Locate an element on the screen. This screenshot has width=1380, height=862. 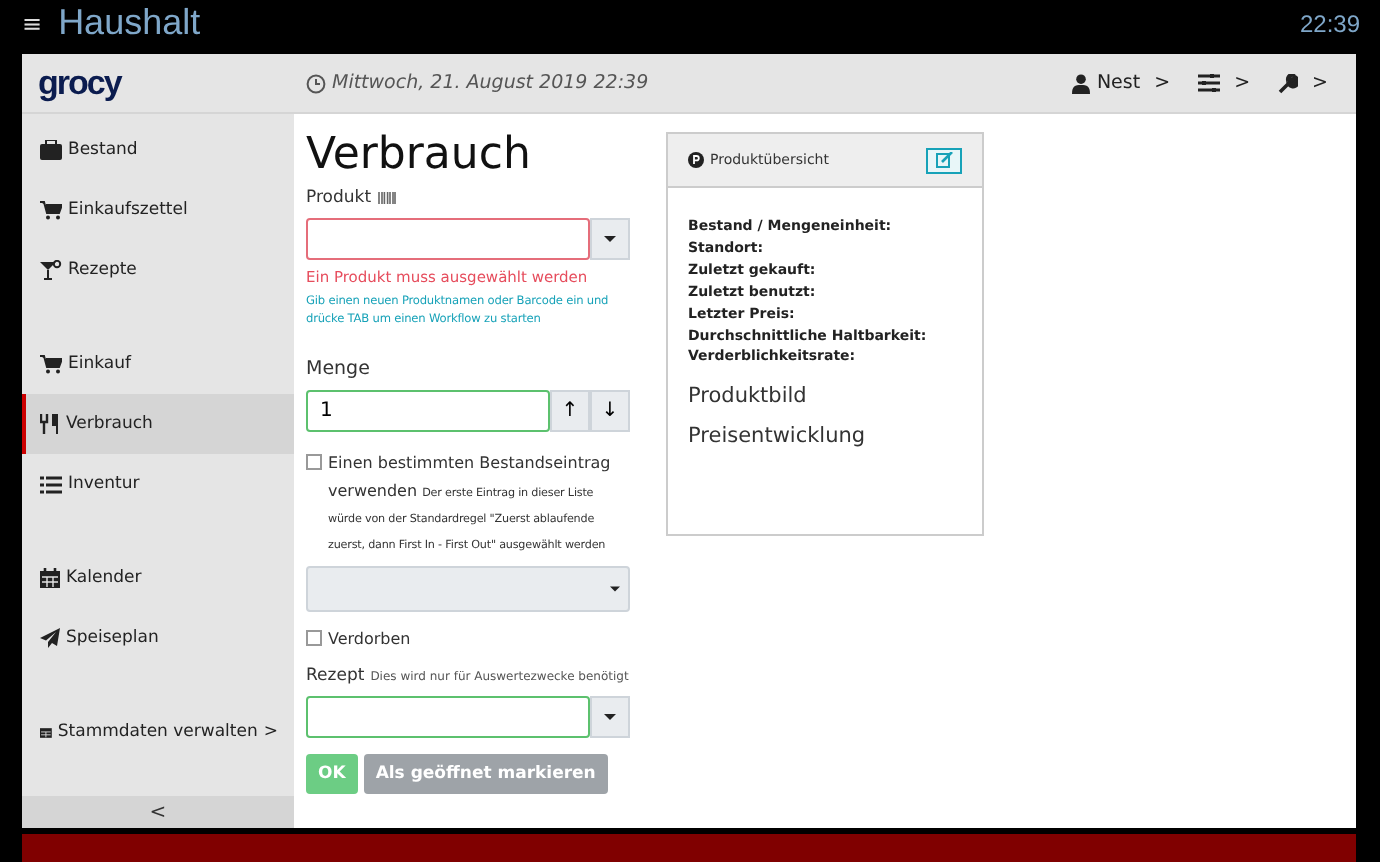
sidebar-item: Kalender is located at coordinates (158, 578).